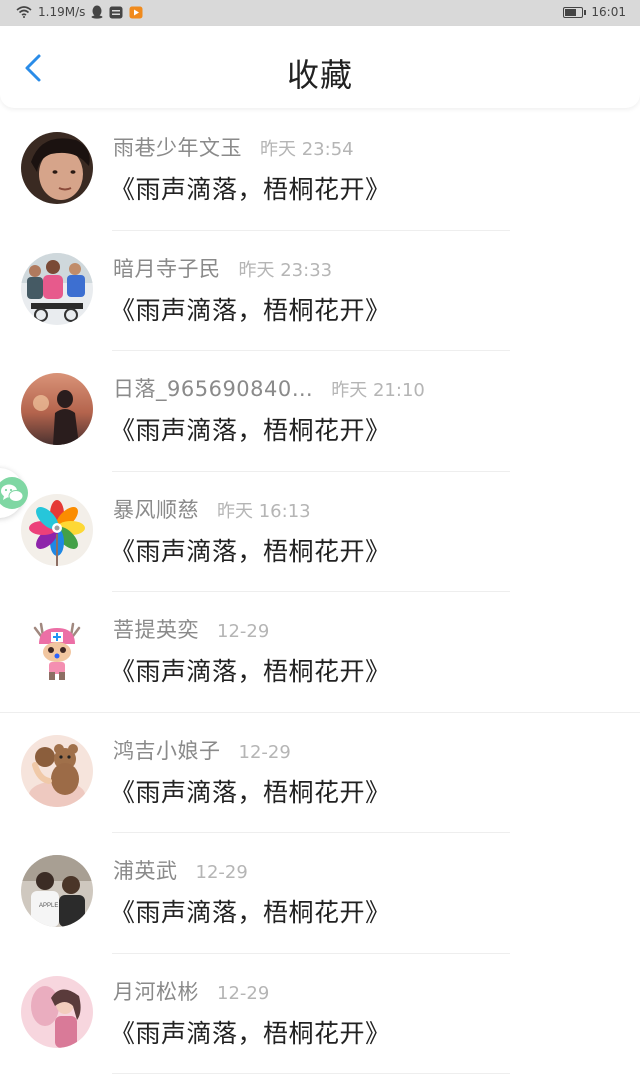 The height and width of the screenshot is (1074, 640). I want to click on avatar: APPLE, so click(57, 891).